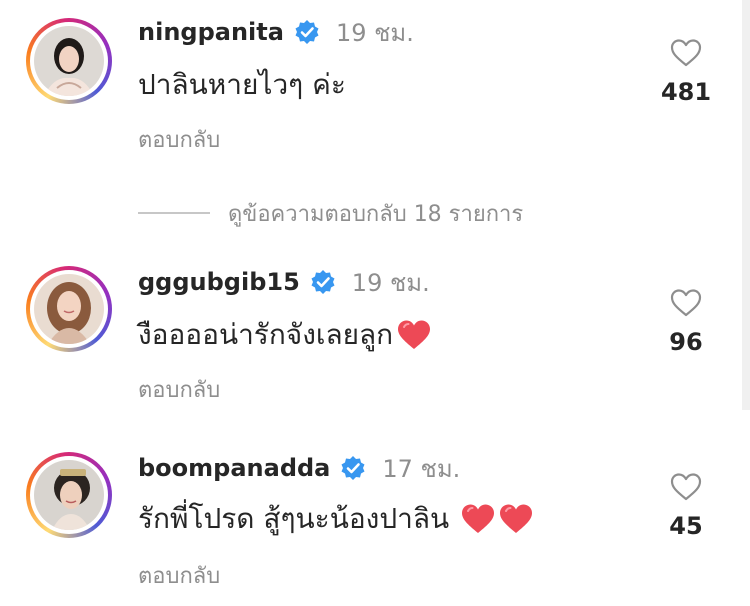  I want to click on view-replies-button: ดูข้อความตอบกลับ 18 รายการ, so click(330, 213).